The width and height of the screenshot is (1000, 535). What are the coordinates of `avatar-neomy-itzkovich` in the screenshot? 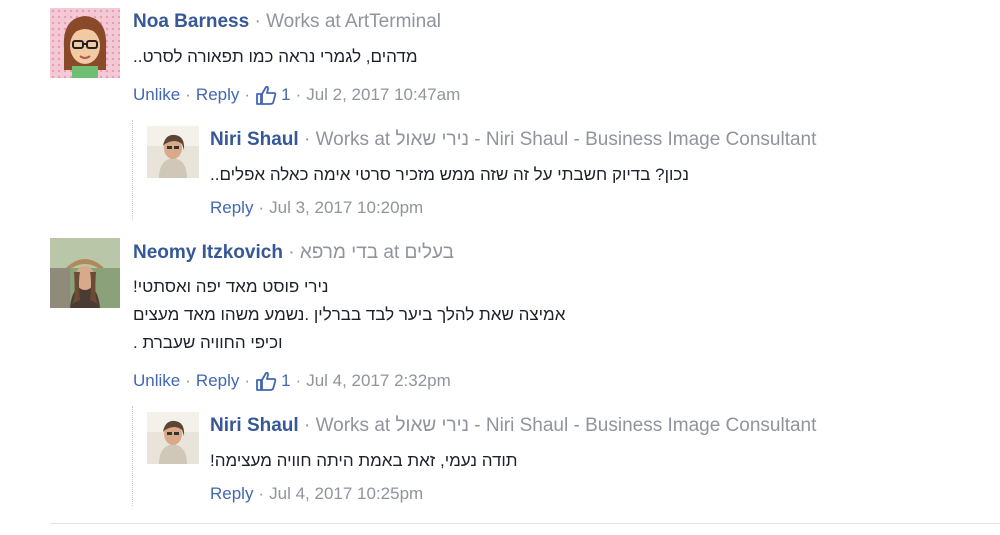 It's located at (85, 273).